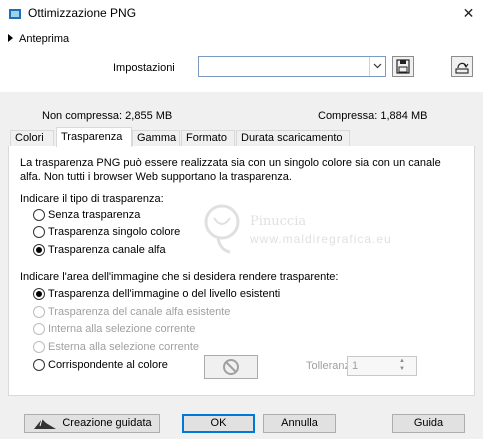  Describe the element at coordinates (156, 138) in the screenshot. I see `tab-gamma: Gamma` at that location.